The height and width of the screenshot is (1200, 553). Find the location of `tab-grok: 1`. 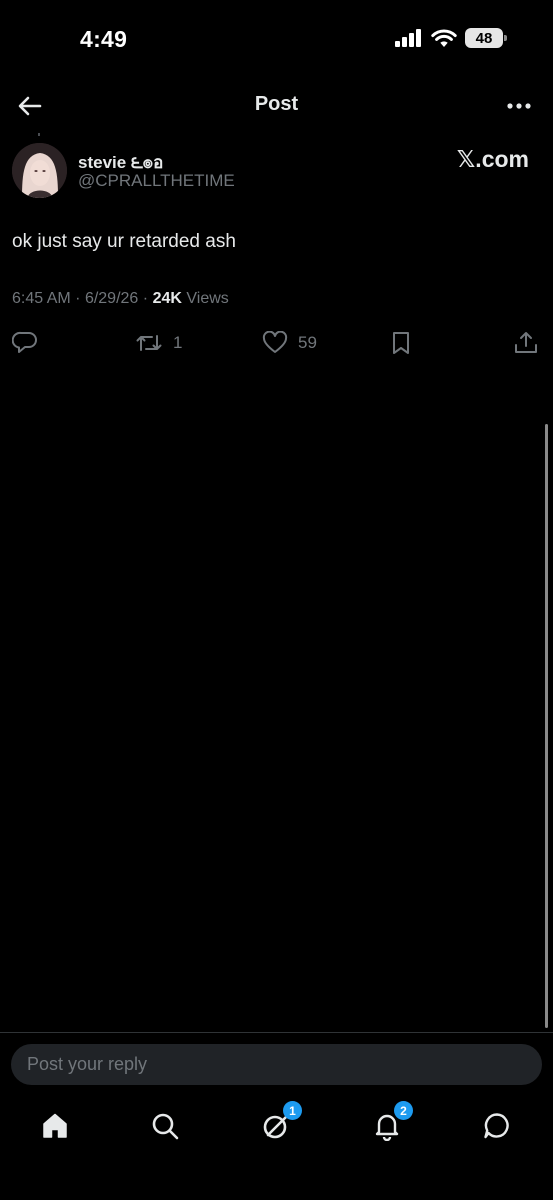

tab-grok: 1 is located at coordinates (280, 1122).